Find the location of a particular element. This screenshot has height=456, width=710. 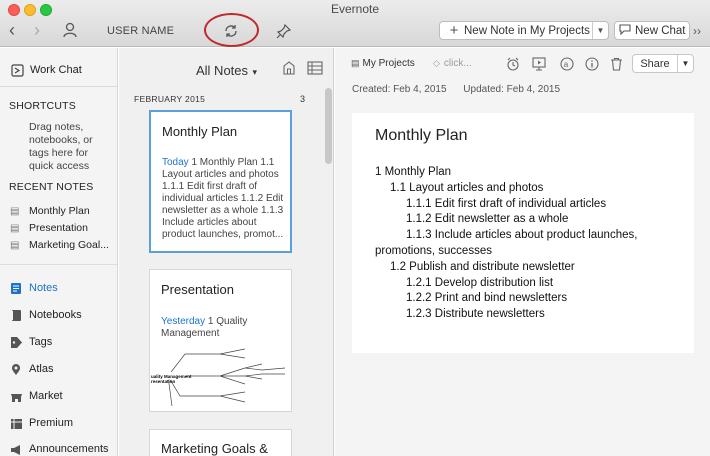

market-icon is located at coordinates (16, 396).